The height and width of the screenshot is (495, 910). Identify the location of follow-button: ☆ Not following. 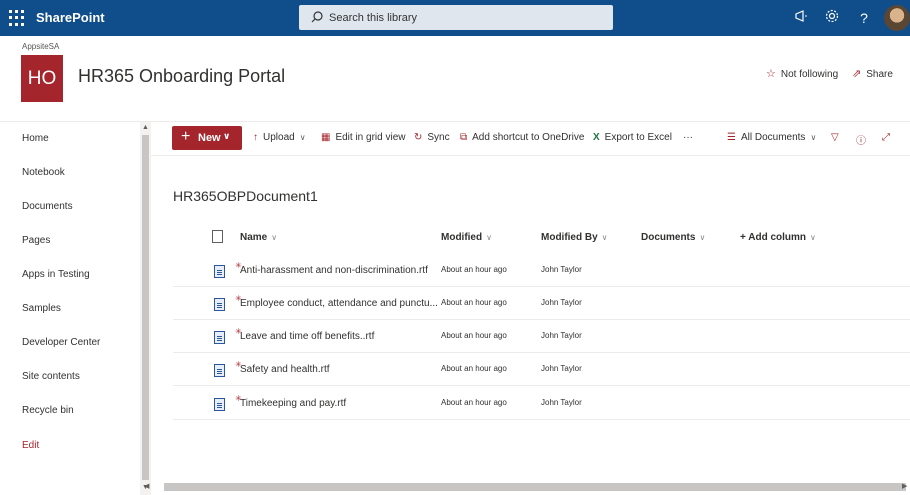
(802, 73).